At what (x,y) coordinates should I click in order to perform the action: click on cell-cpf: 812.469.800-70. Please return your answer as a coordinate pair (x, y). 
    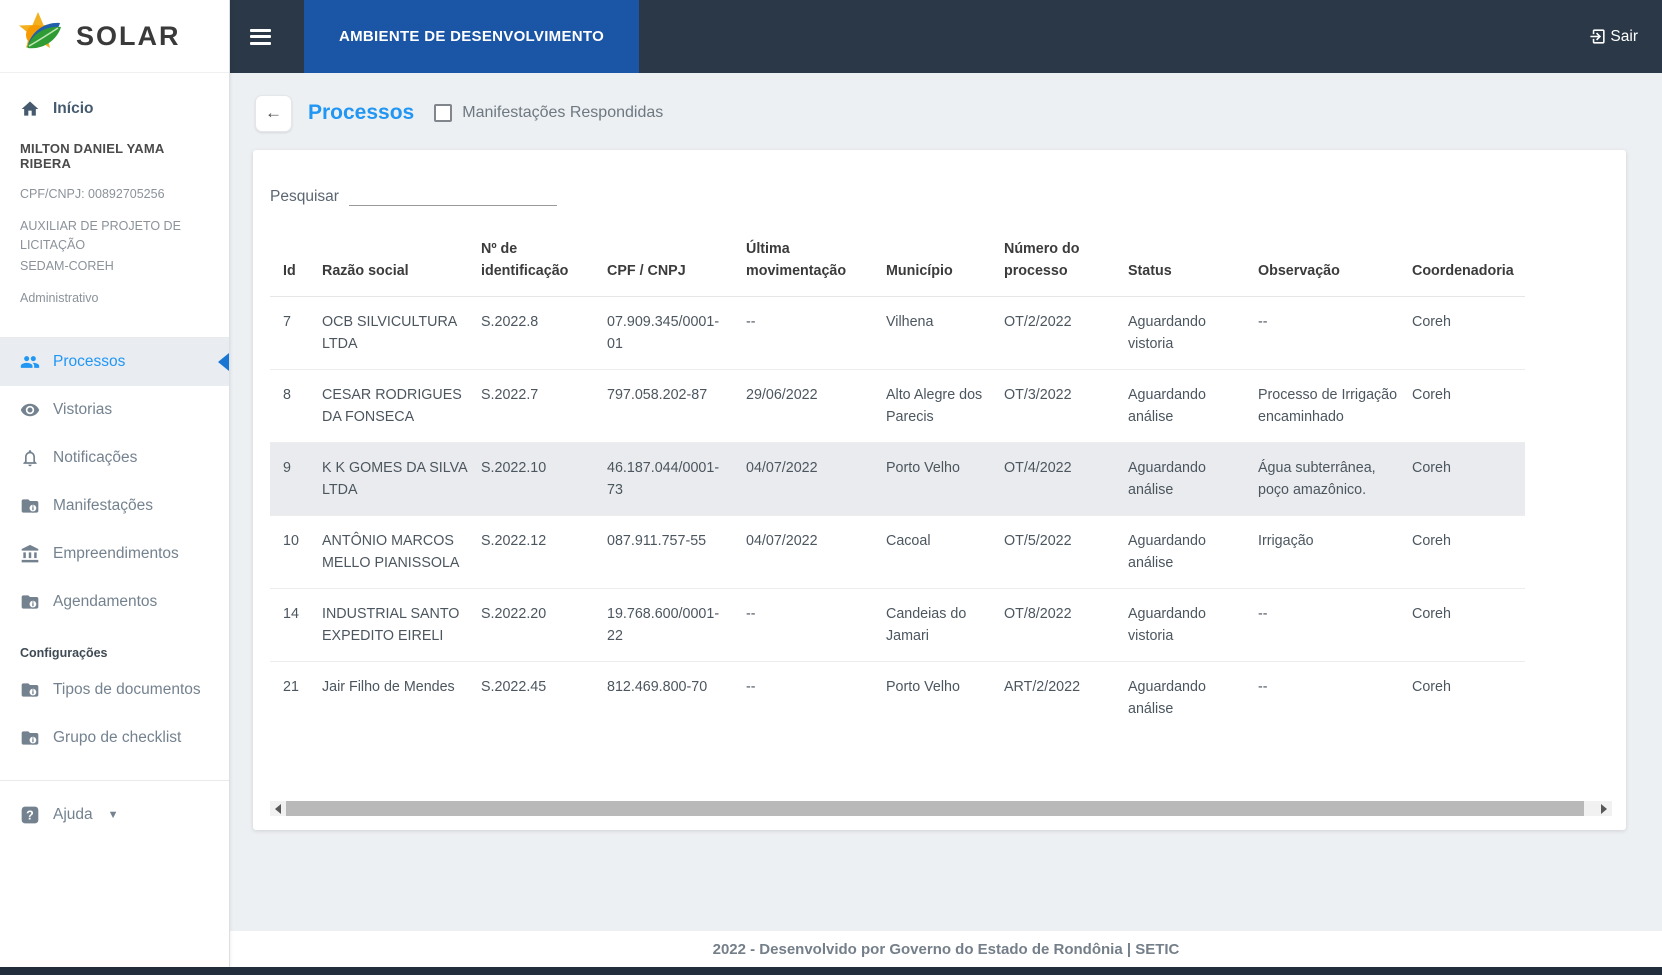
    Looking at the image, I should click on (657, 687).